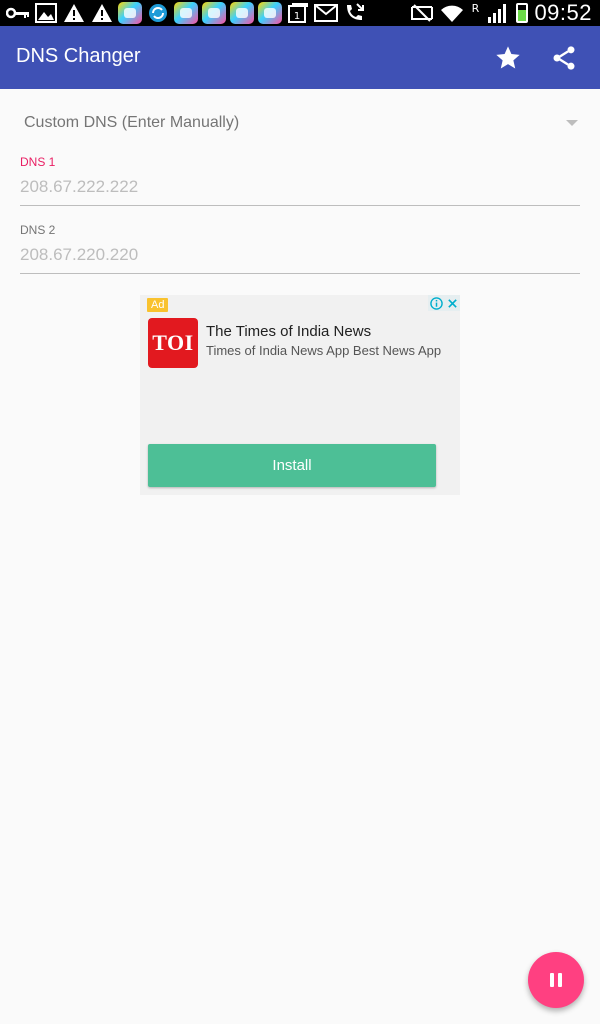 This screenshot has width=600, height=1024. Describe the element at coordinates (572, 123) in the screenshot. I see `dropdown-arrow-icon` at that location.